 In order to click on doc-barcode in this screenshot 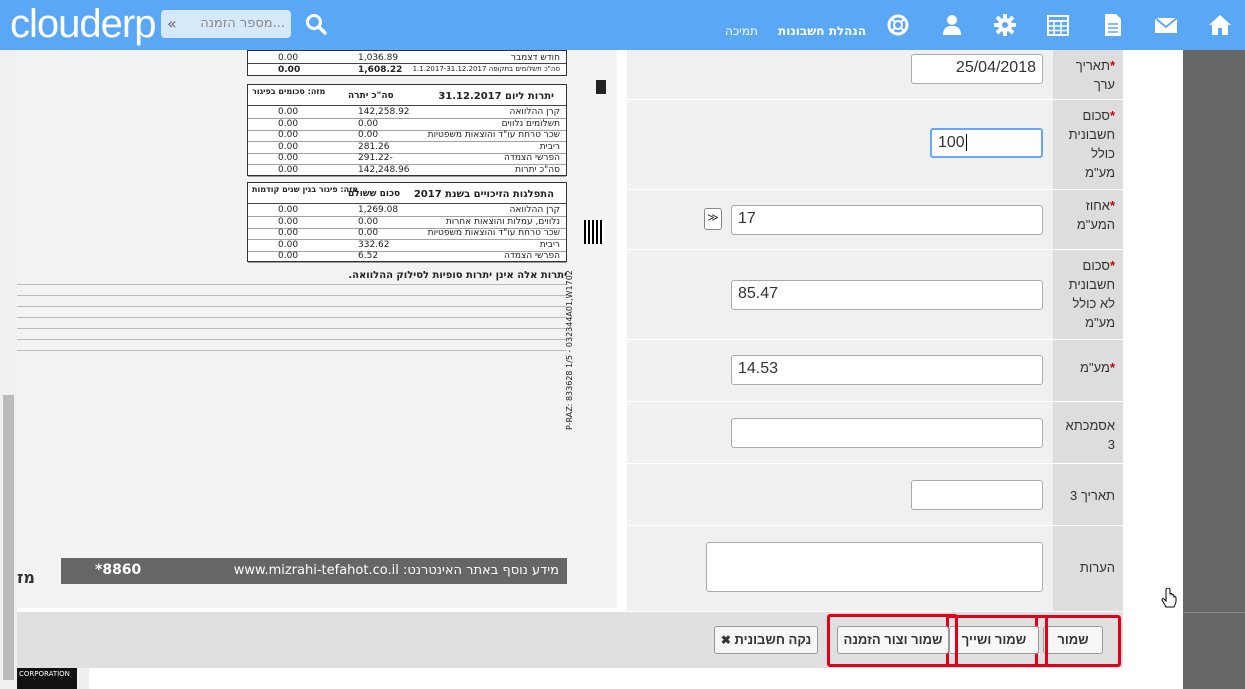, I will do `click(594, 232)`.